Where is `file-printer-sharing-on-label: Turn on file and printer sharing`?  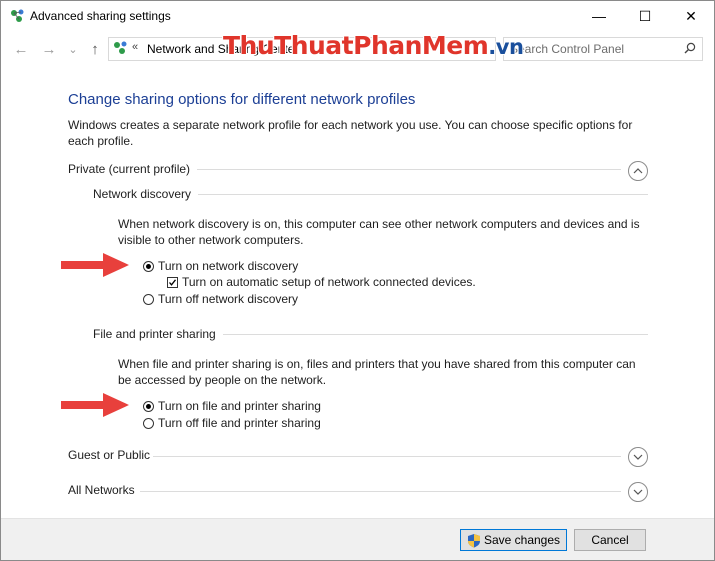
file-printer-sharing-on-label: Turn on file and printer sharing is located at coordinates (239, 406).